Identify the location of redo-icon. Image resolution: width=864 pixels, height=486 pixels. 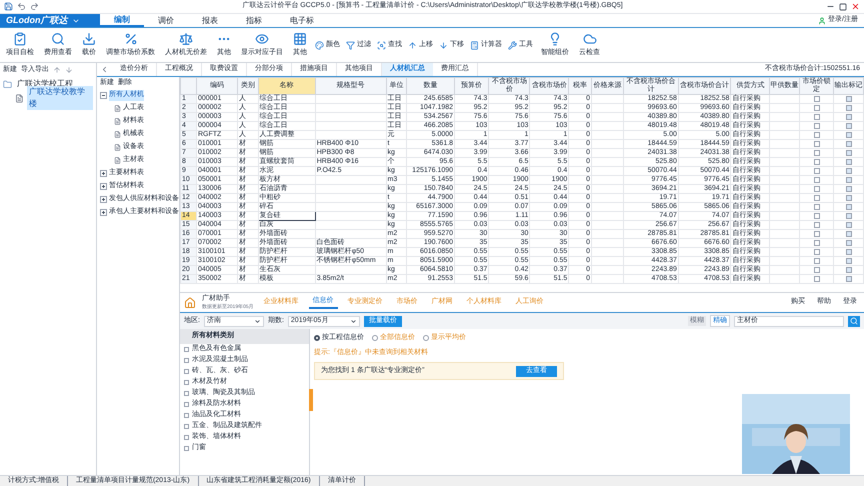
(34, 6).